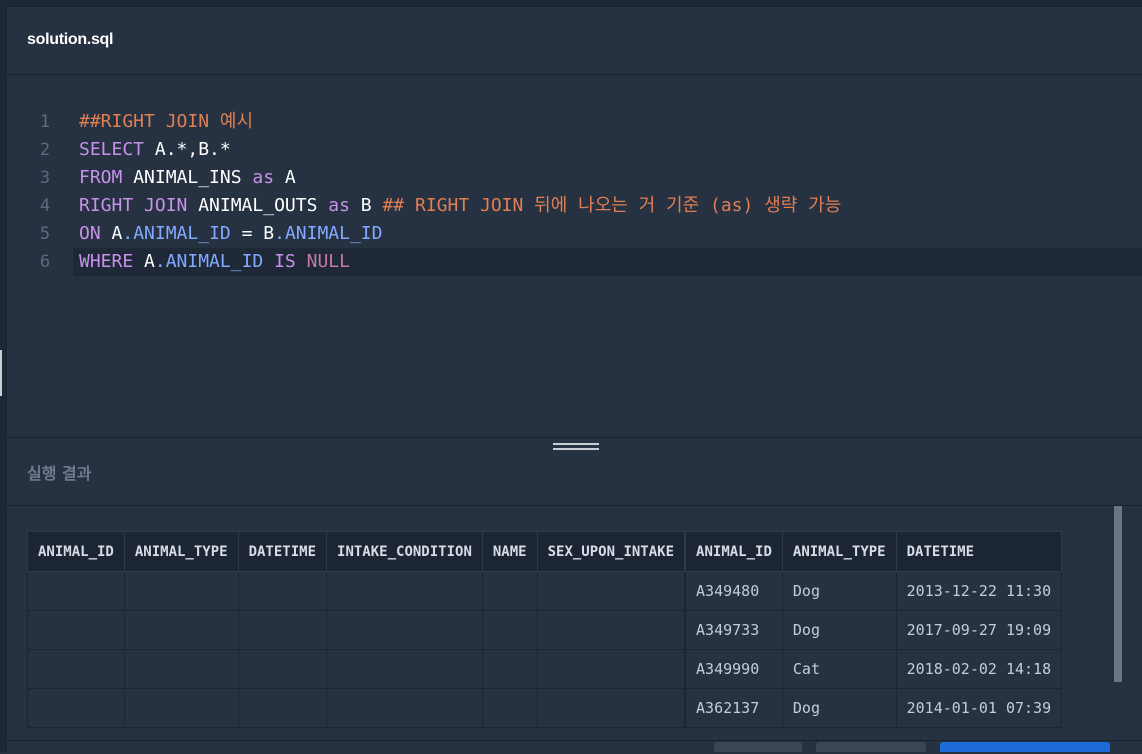 This screenshot has width=1142, height=754. Describe the element at coordinates (59, 473) in the screenshot. I see `results-title: 실행 결과` at that location.